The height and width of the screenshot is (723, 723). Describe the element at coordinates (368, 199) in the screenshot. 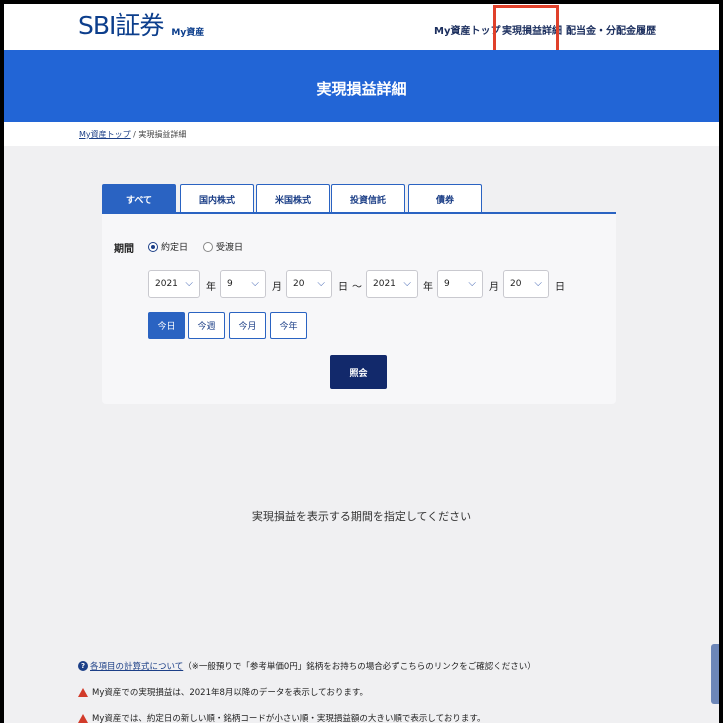

I see `tab-investment-trusts: 投資信託` at that location.